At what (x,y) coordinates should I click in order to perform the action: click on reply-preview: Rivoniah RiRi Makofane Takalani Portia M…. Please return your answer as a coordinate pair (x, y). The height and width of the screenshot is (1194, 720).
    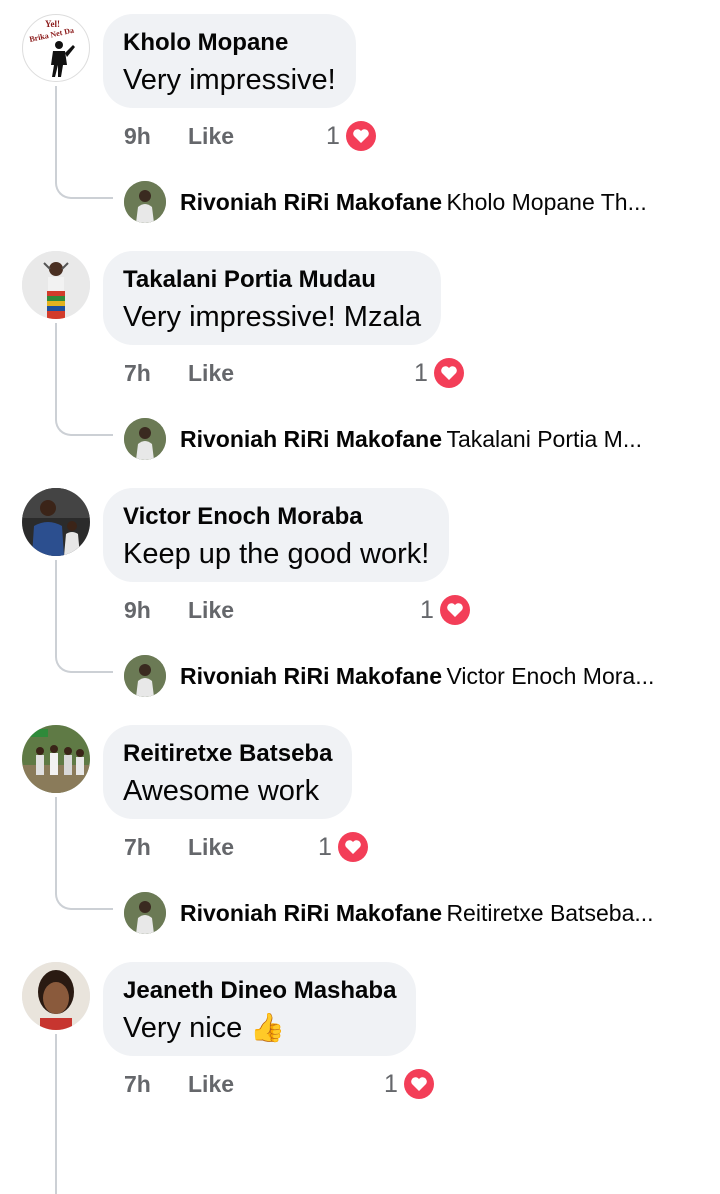
    Looking at the image, I should click on (414, 439).